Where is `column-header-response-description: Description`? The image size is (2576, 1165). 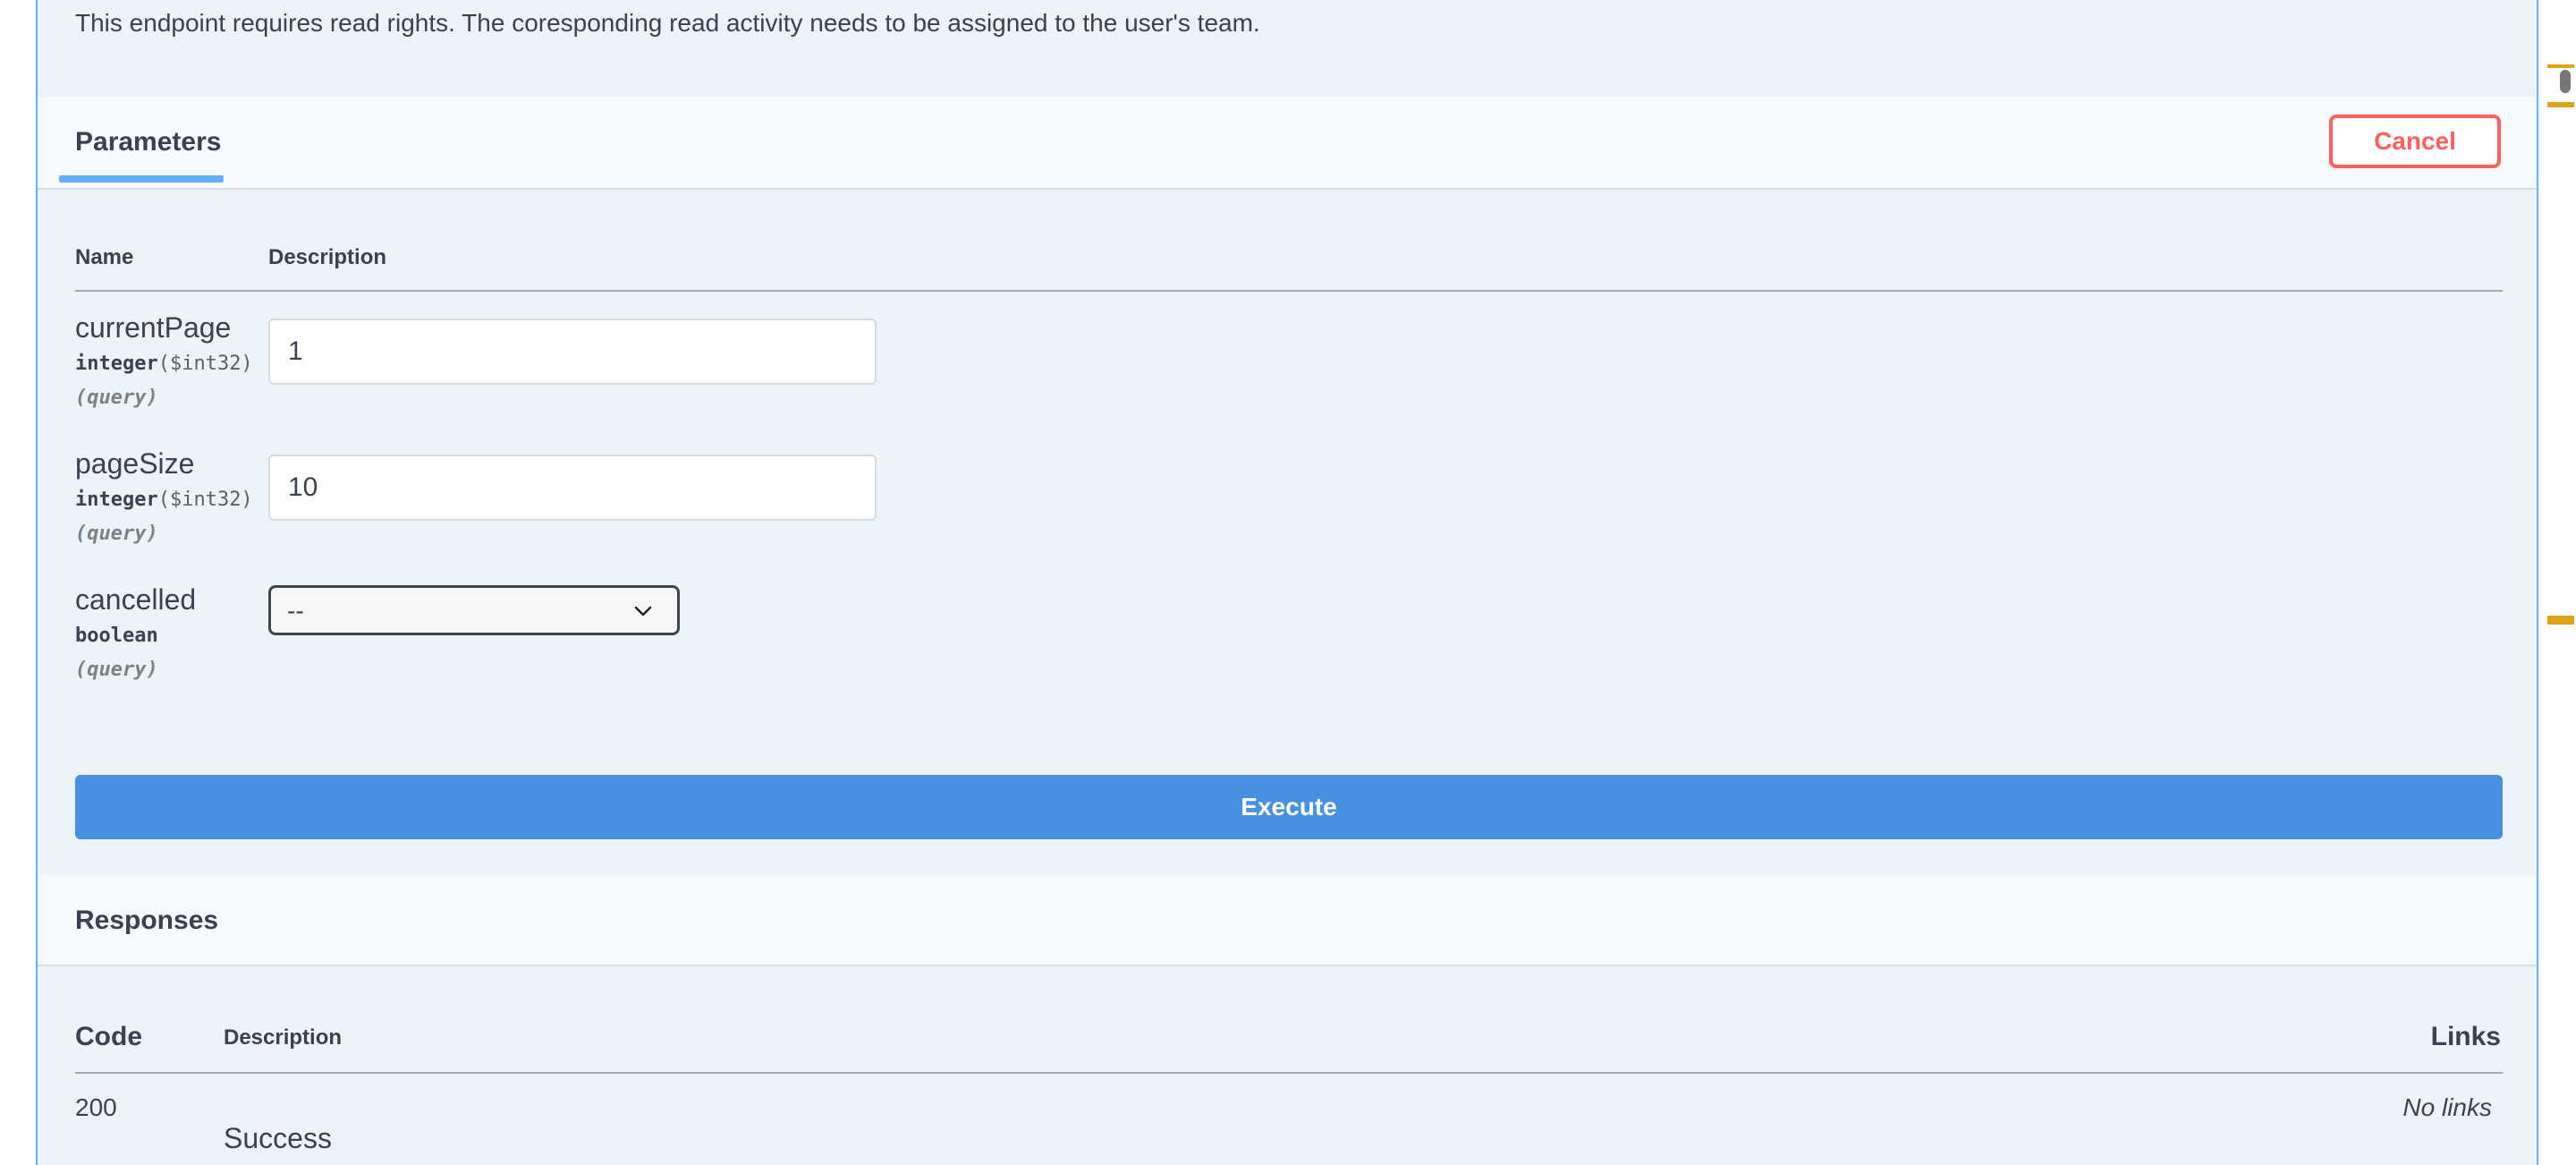 column-header-response-description: Description is located at coordinates (283, 1037).